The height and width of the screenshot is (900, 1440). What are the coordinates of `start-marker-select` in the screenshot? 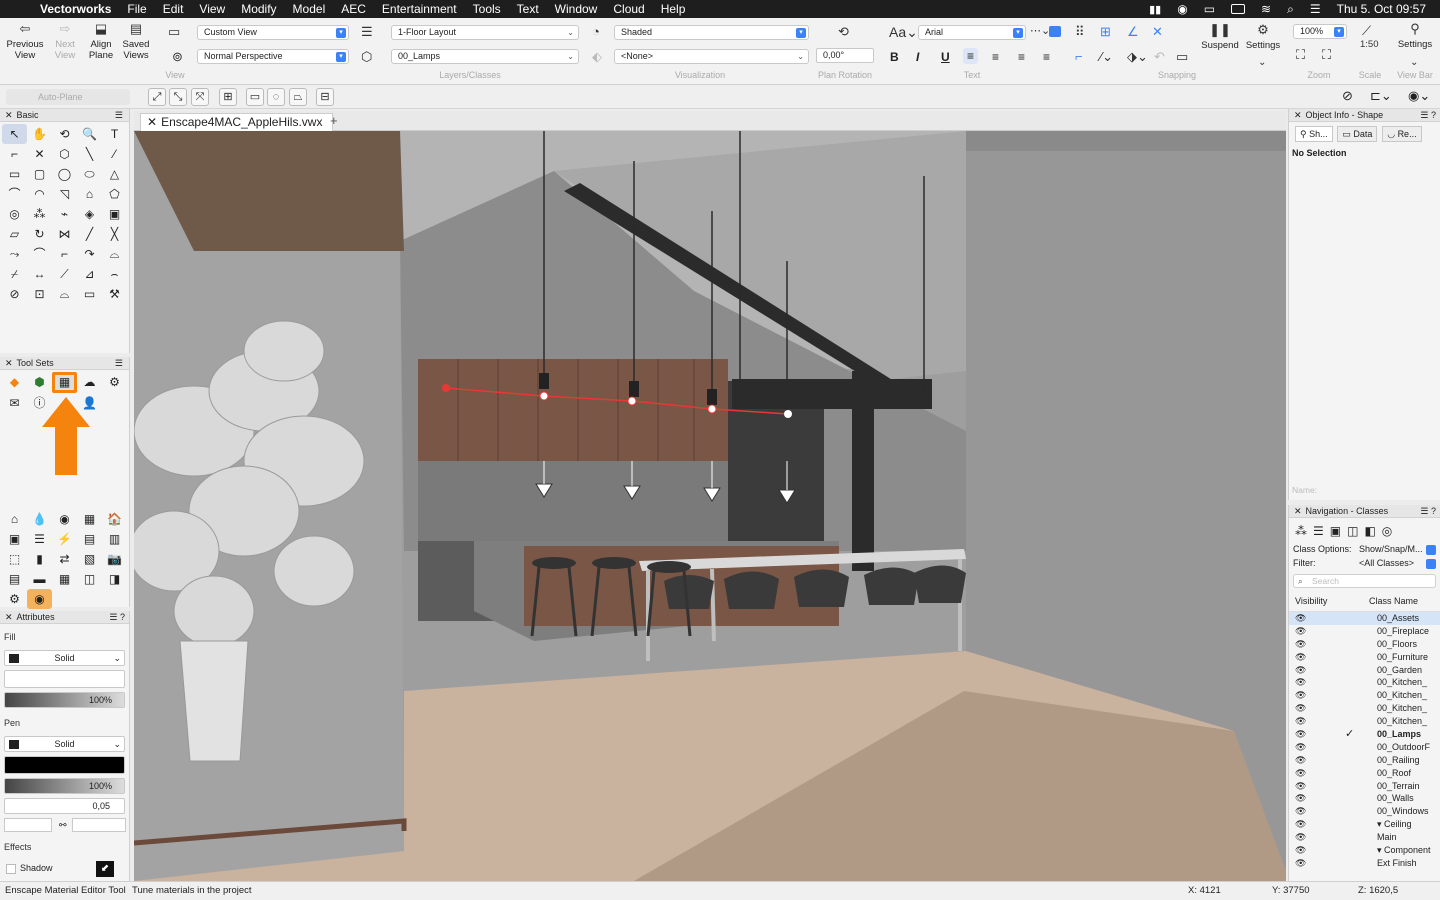 It's located at (28, 825).